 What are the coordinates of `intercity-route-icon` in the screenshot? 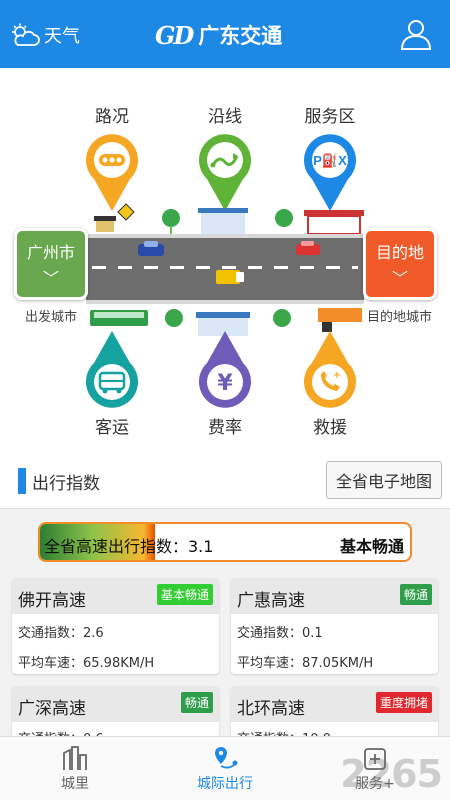 It's located at (226, 757).